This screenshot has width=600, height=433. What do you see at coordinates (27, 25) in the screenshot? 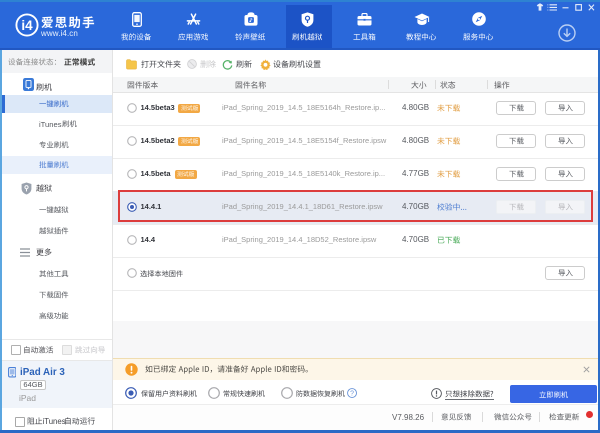
I see `svg-text: i4` at bounding box center [27, 25].